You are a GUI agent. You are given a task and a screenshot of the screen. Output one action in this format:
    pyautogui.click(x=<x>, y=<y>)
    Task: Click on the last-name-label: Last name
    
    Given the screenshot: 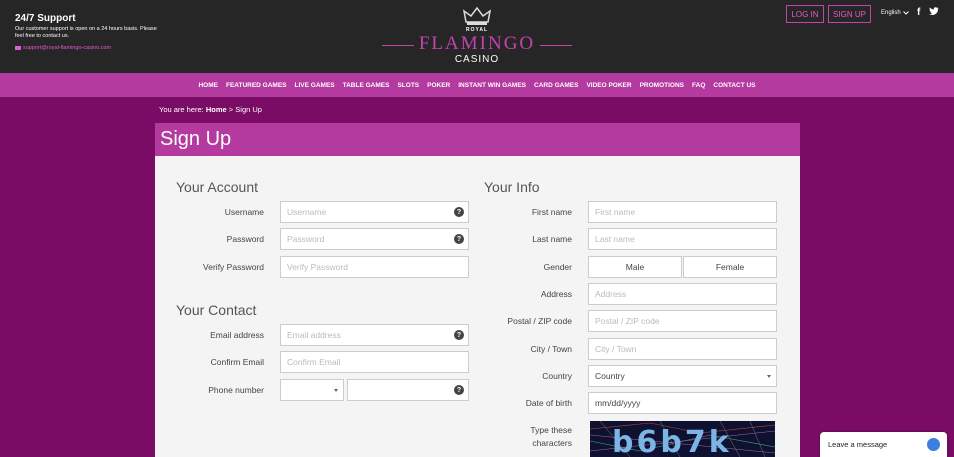 What is the action you would take?
    pyautogui.click(x=552, y=239)
    